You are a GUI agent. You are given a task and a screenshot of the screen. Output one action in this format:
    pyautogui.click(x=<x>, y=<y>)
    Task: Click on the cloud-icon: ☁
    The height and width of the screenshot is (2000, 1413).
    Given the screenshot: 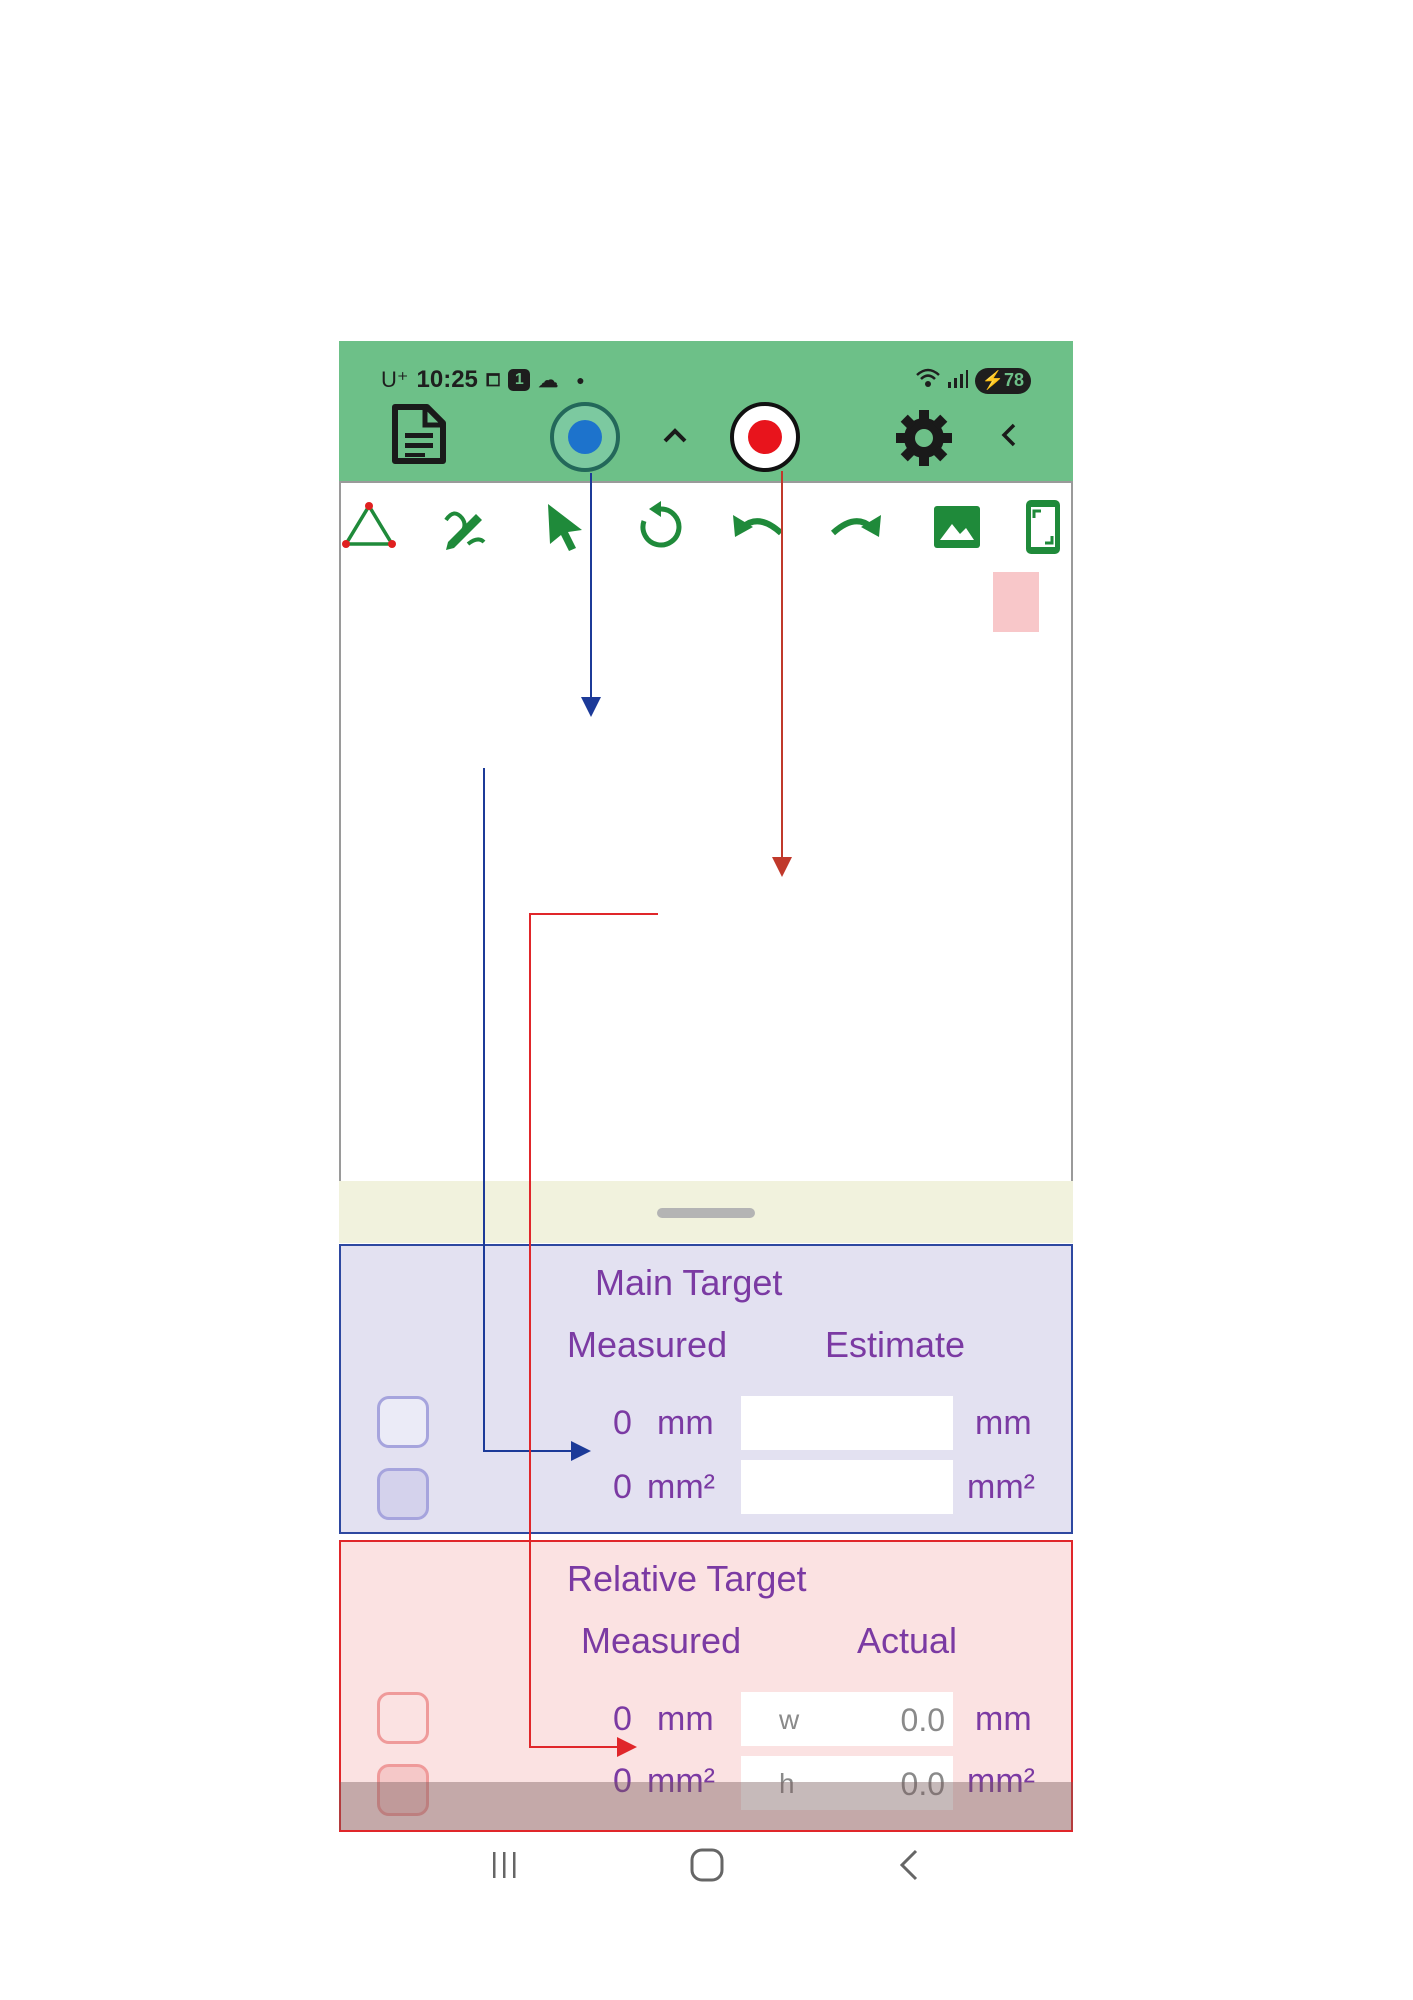 What is the action you would take?
    pyautogui.click(x=548, y=380)
    